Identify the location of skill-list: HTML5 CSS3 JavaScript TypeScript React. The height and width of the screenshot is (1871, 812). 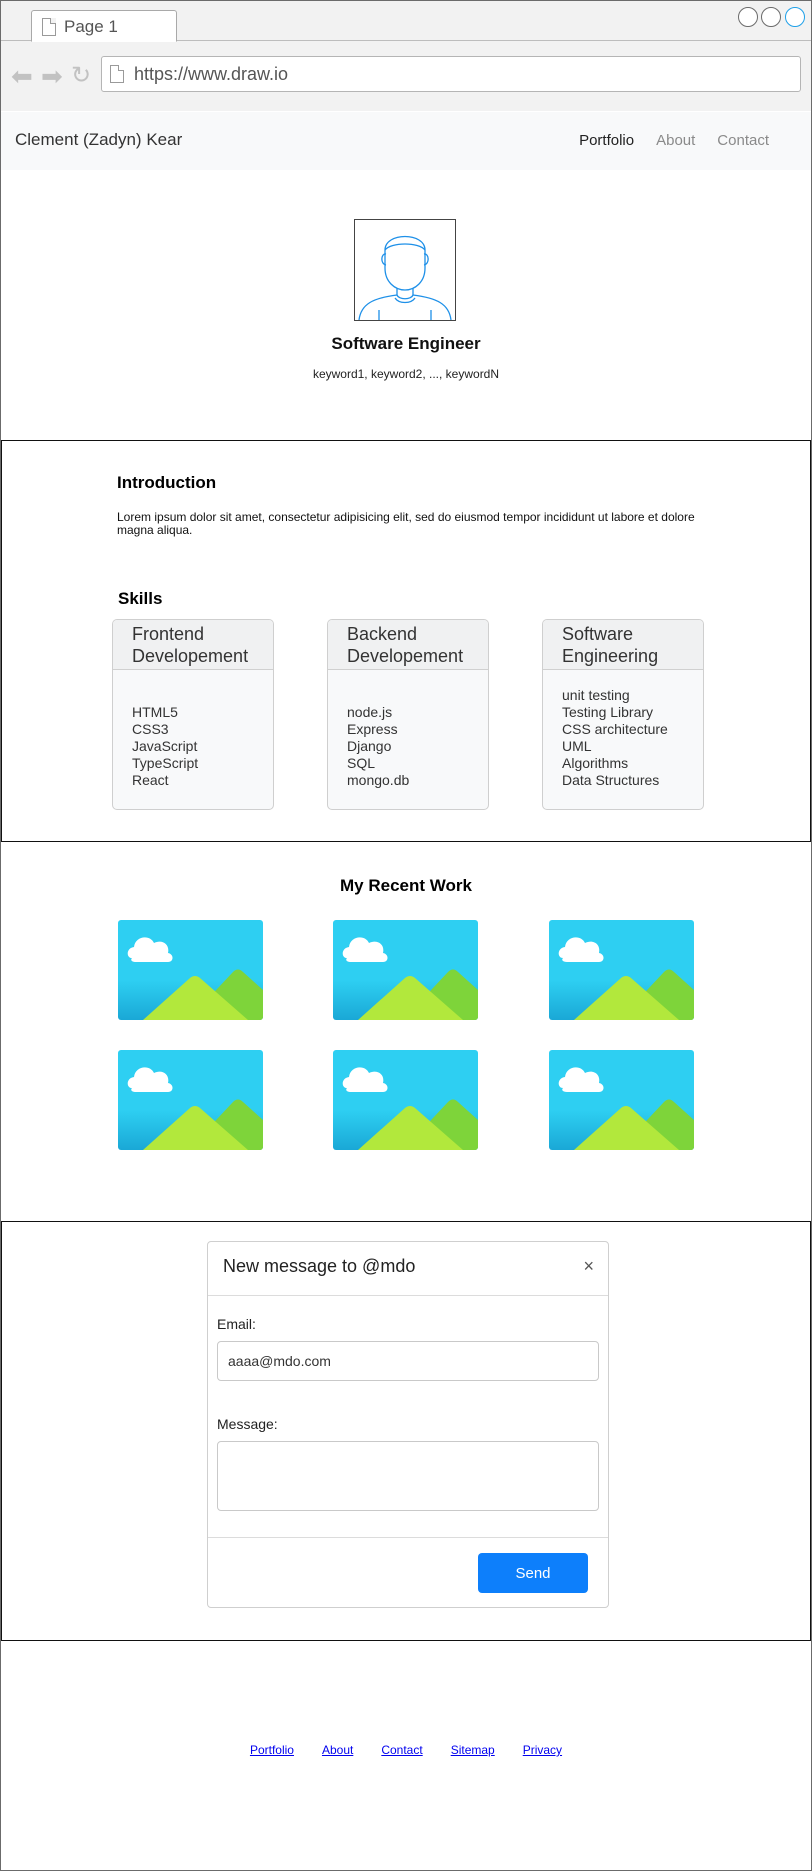
(165, 746).